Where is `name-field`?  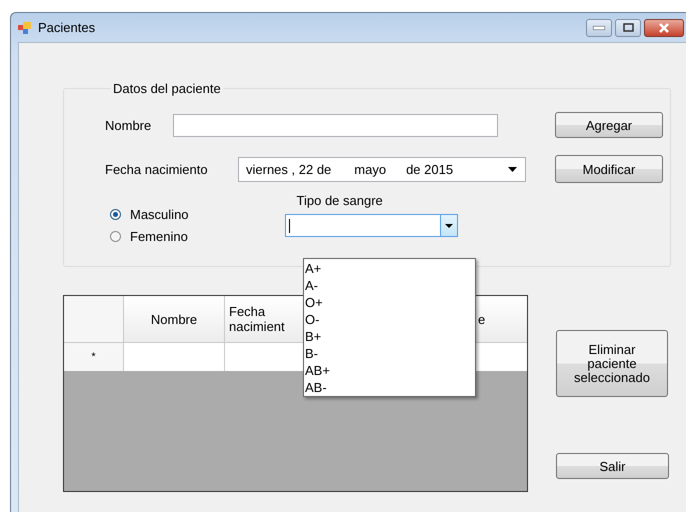
name-field is located at coordinates (335, 125).